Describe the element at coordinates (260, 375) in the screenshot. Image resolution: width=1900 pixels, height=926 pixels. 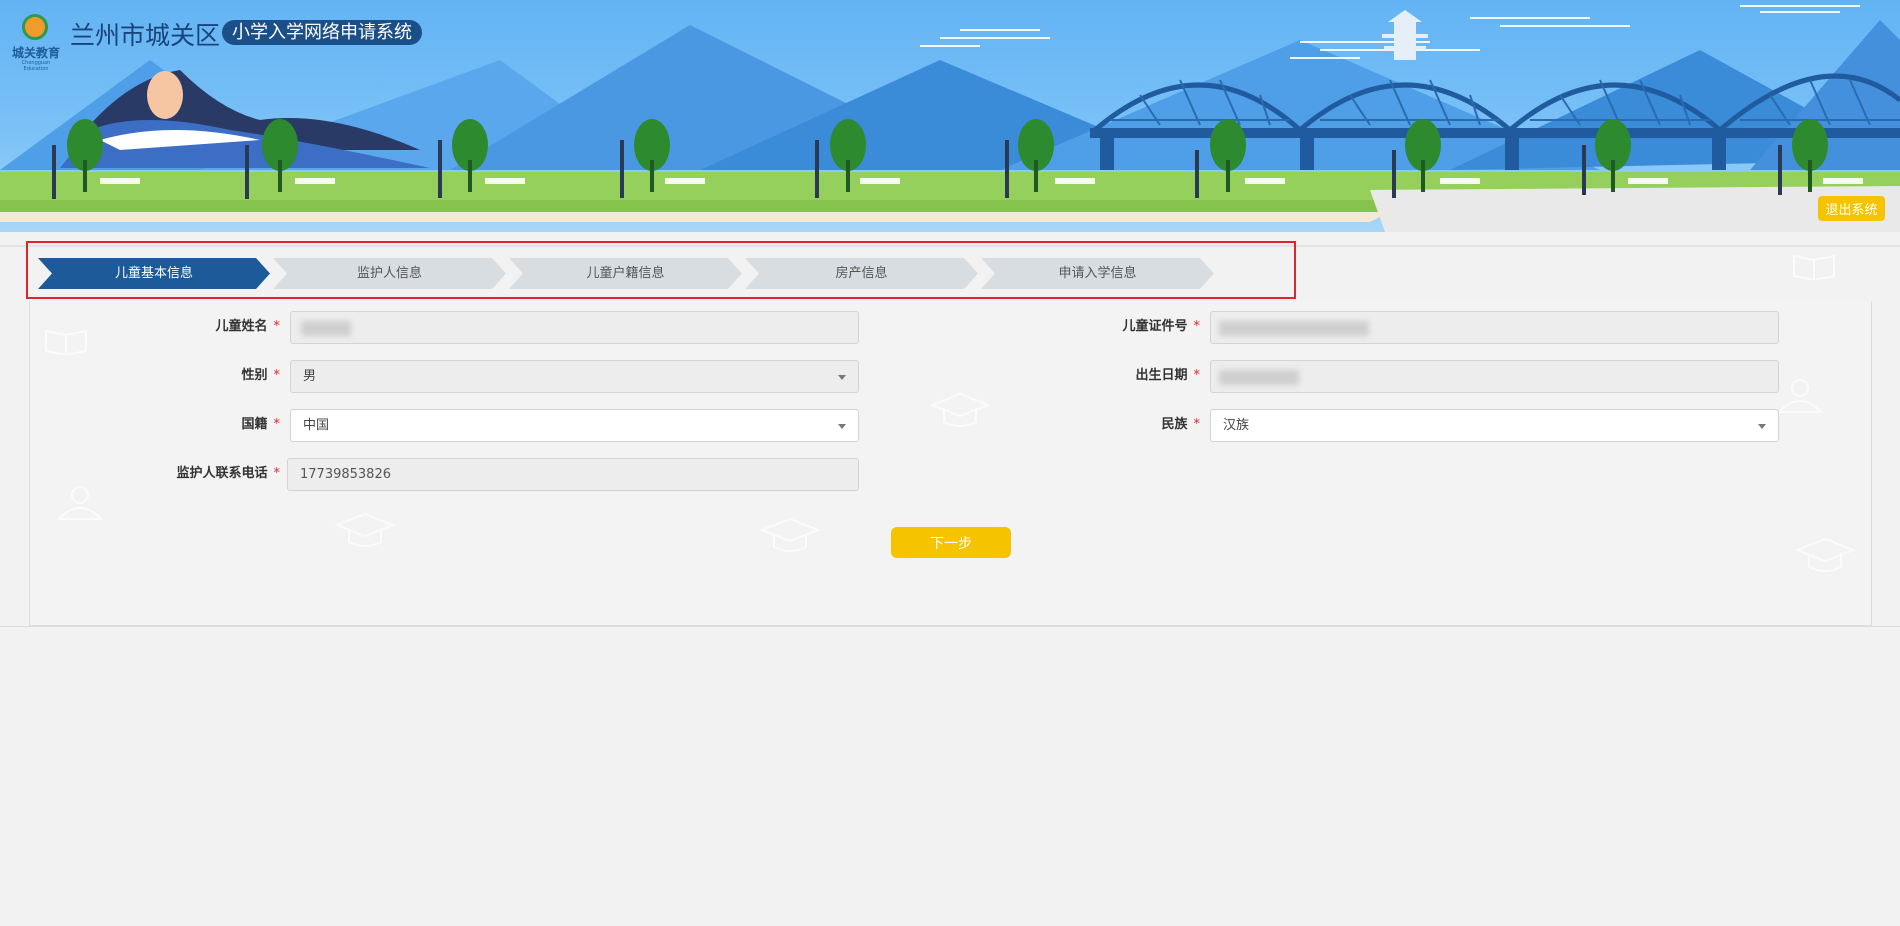
I see `gender-label: 性别 *` at that location.